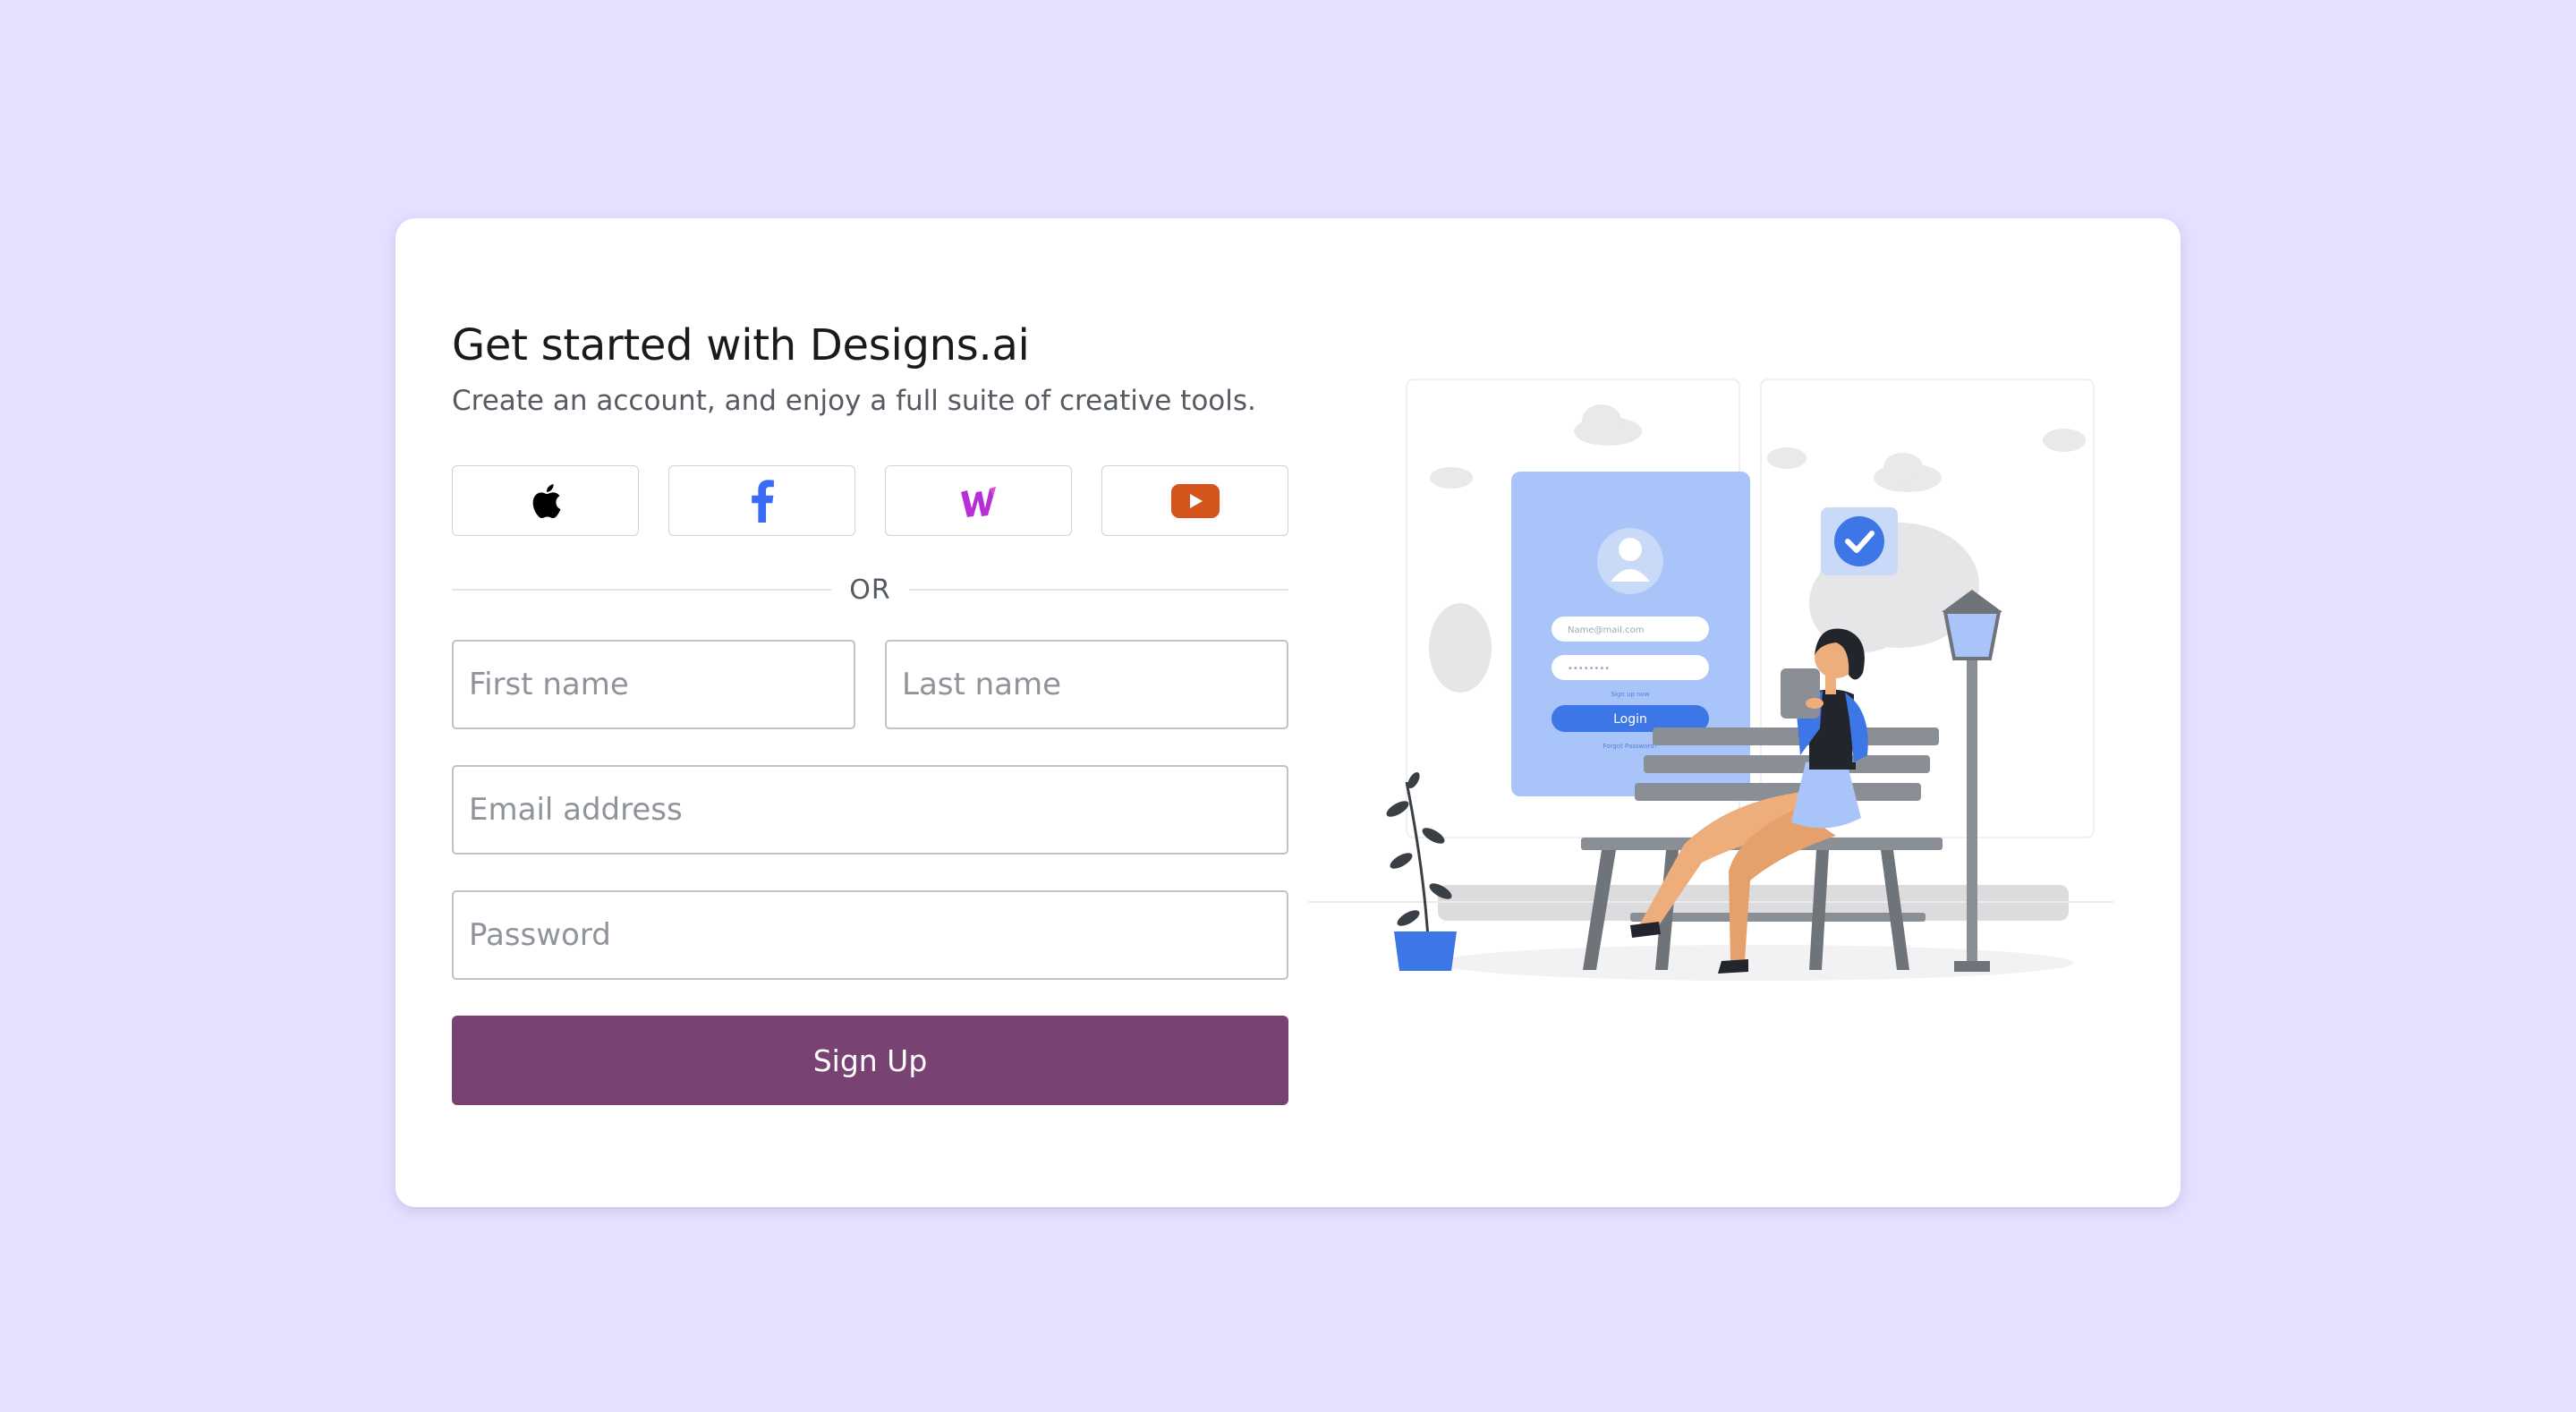 Image resolution: width=2576 pixels, height=1412 pixels. I want to click on facebook-login-button, so click(761, 500).